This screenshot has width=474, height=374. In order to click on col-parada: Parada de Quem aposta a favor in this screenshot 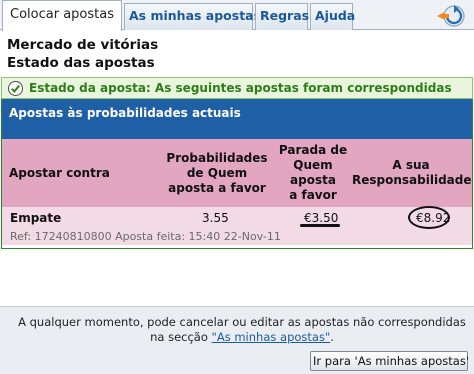, I will do `click(313, 173)`.